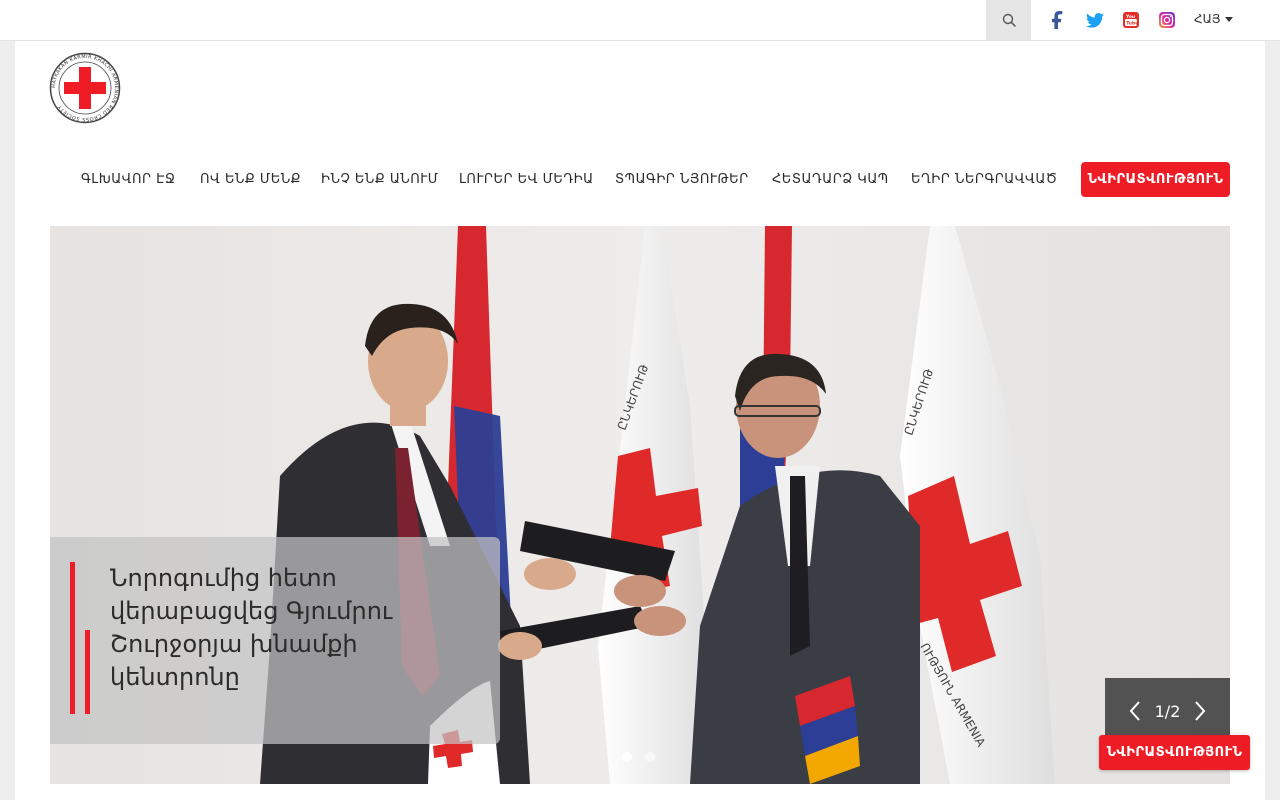 Image resolution: width=1280 pixels, height=800 pixels. I want to click on search-button, so click(1008, 20).